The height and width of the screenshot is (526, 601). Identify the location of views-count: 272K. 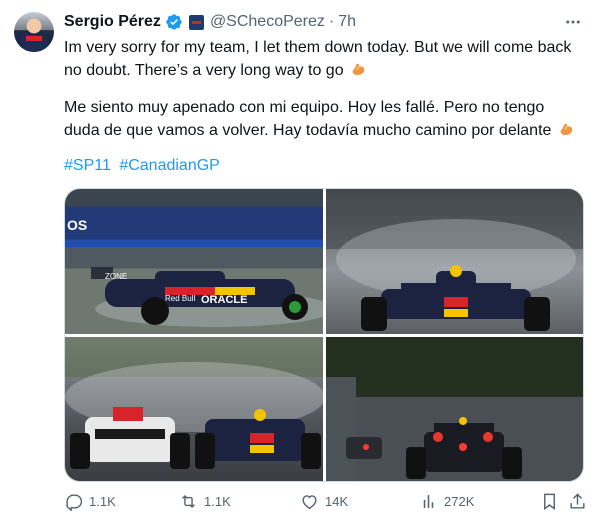
(459, 501).